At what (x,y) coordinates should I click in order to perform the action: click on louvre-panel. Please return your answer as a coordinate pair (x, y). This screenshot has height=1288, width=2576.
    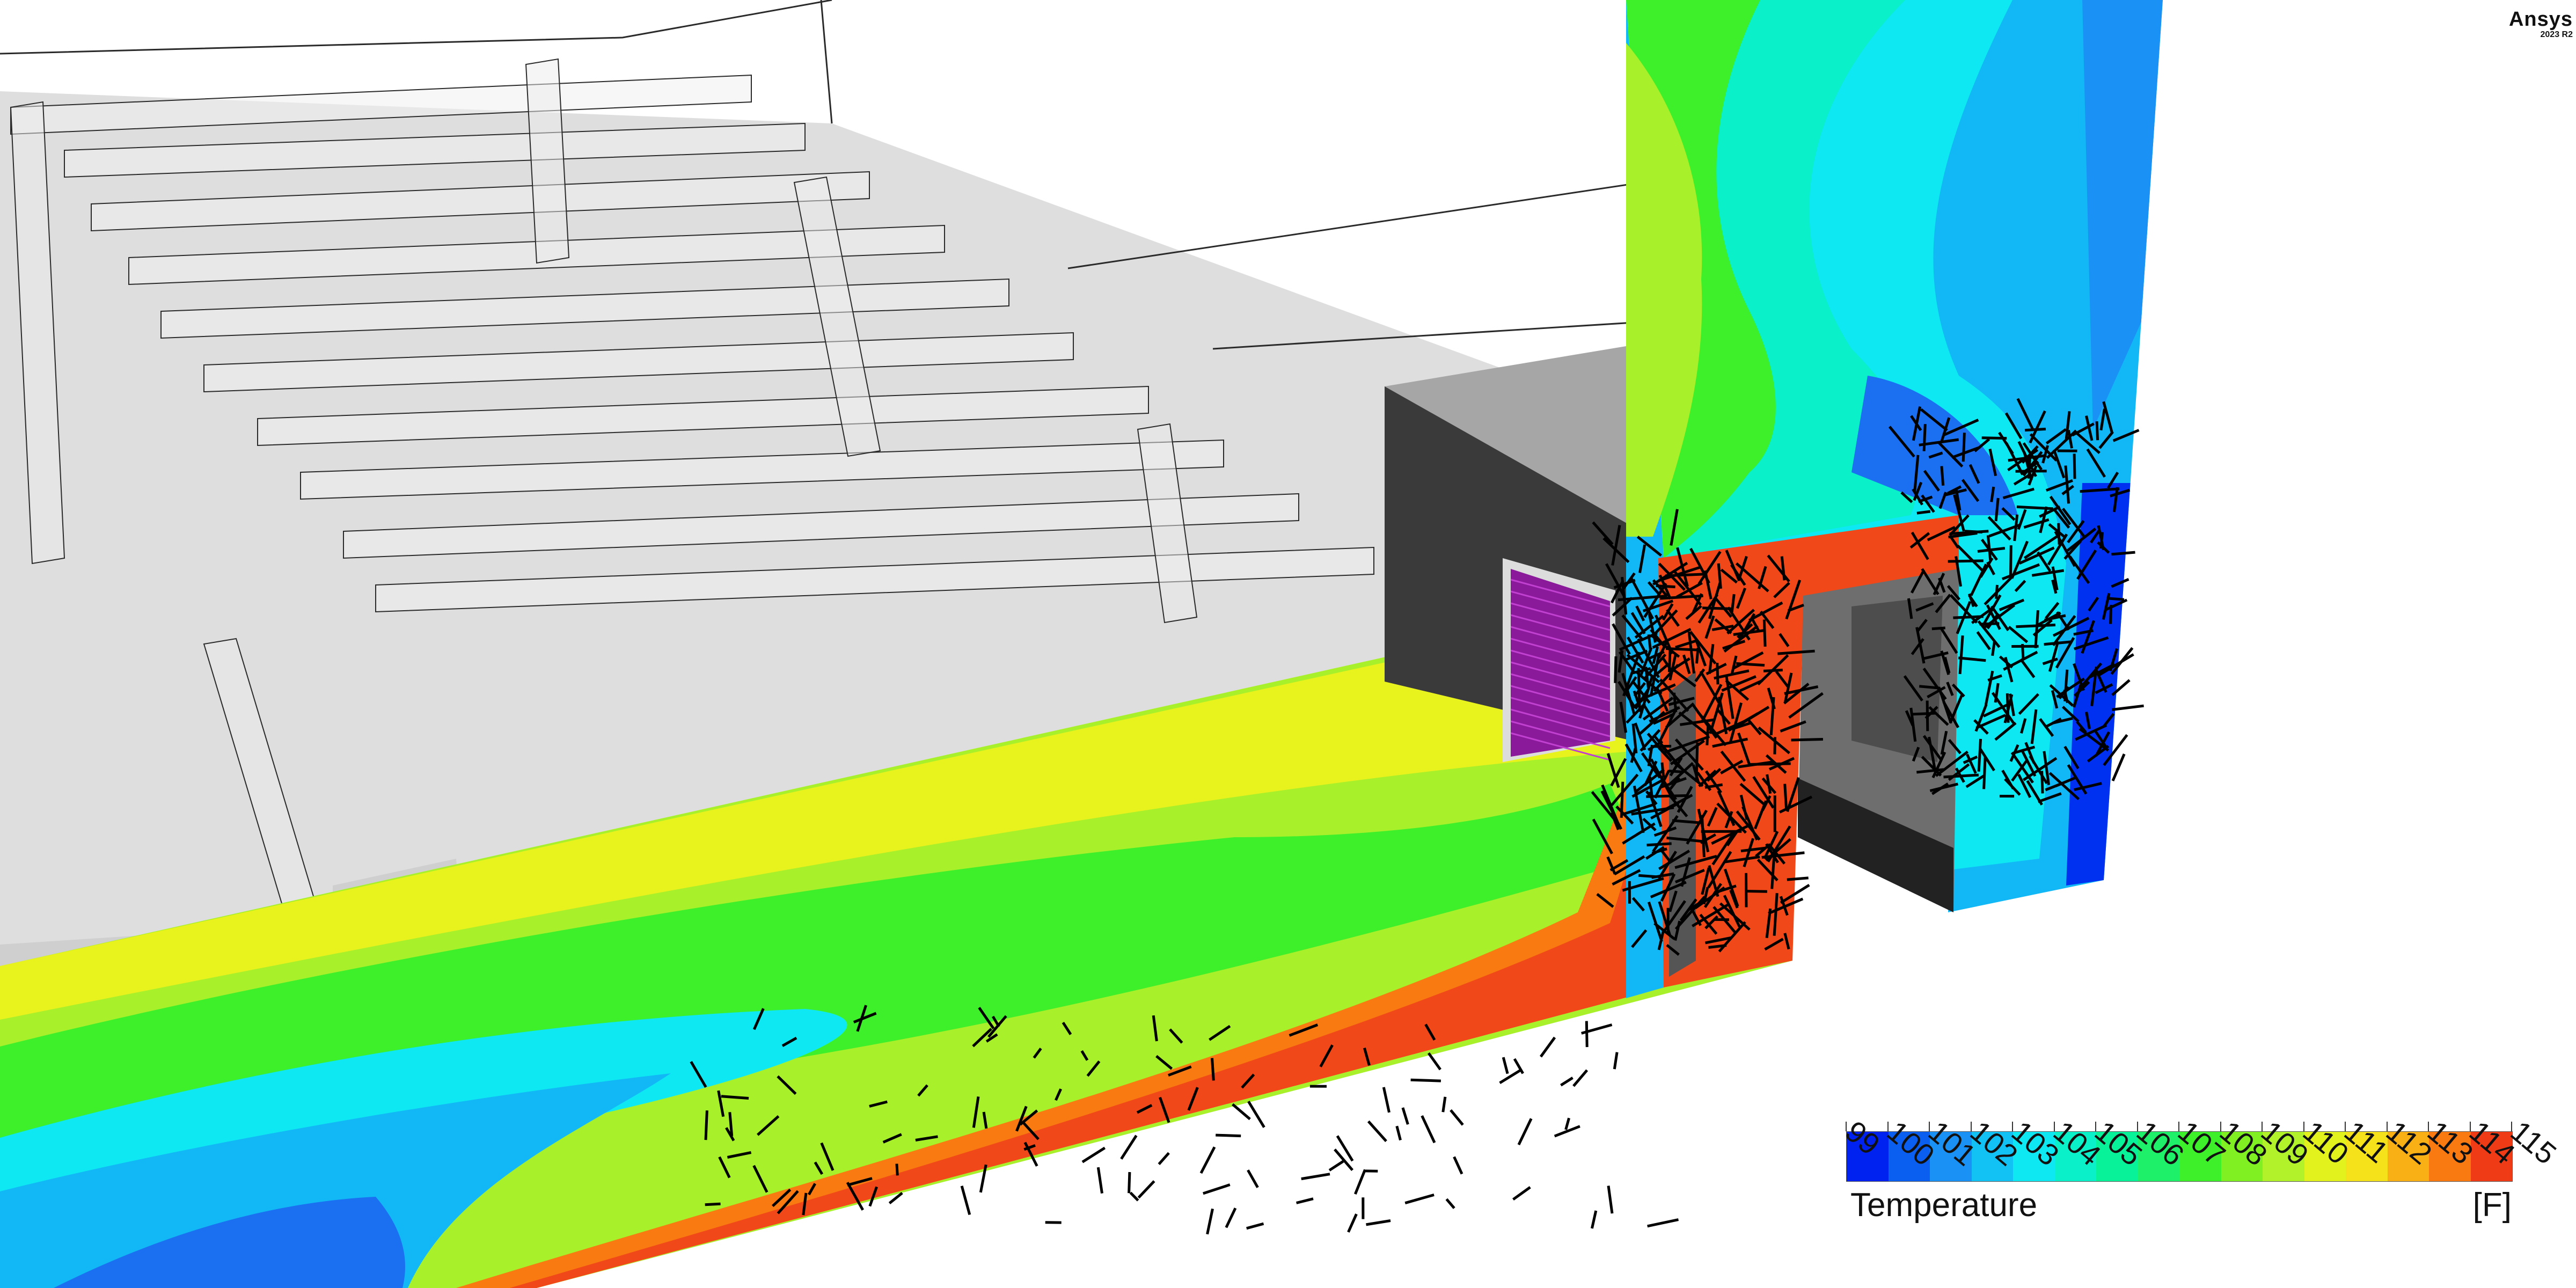
    Looking at the image, I should click on (1560, 663).